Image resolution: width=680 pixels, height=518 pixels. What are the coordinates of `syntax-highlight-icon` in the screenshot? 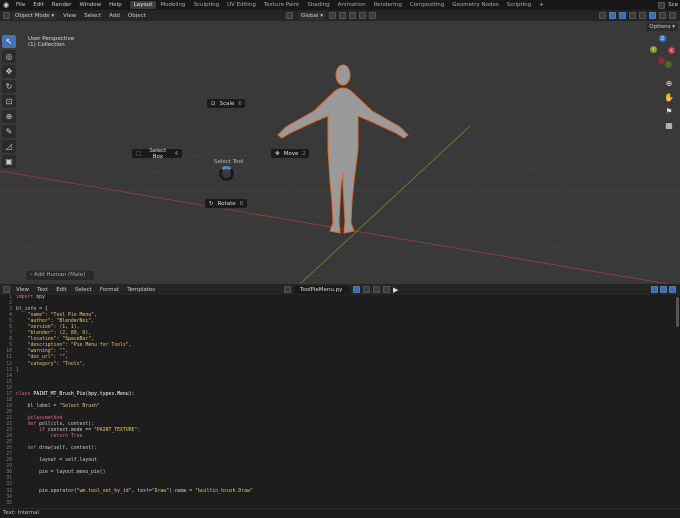 It's located at (672, 289).